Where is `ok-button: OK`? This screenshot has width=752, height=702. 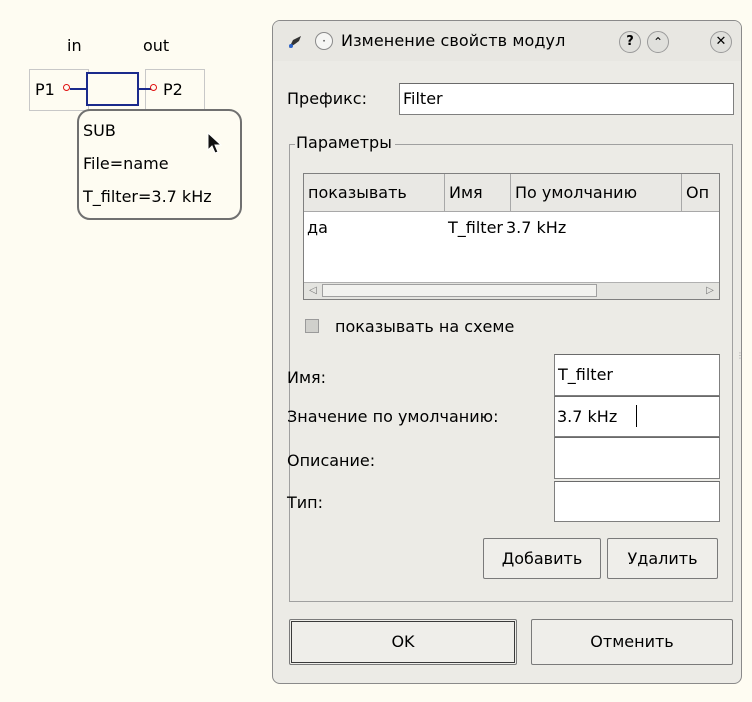
ok-button: OK is located at coordinates (403, 642).